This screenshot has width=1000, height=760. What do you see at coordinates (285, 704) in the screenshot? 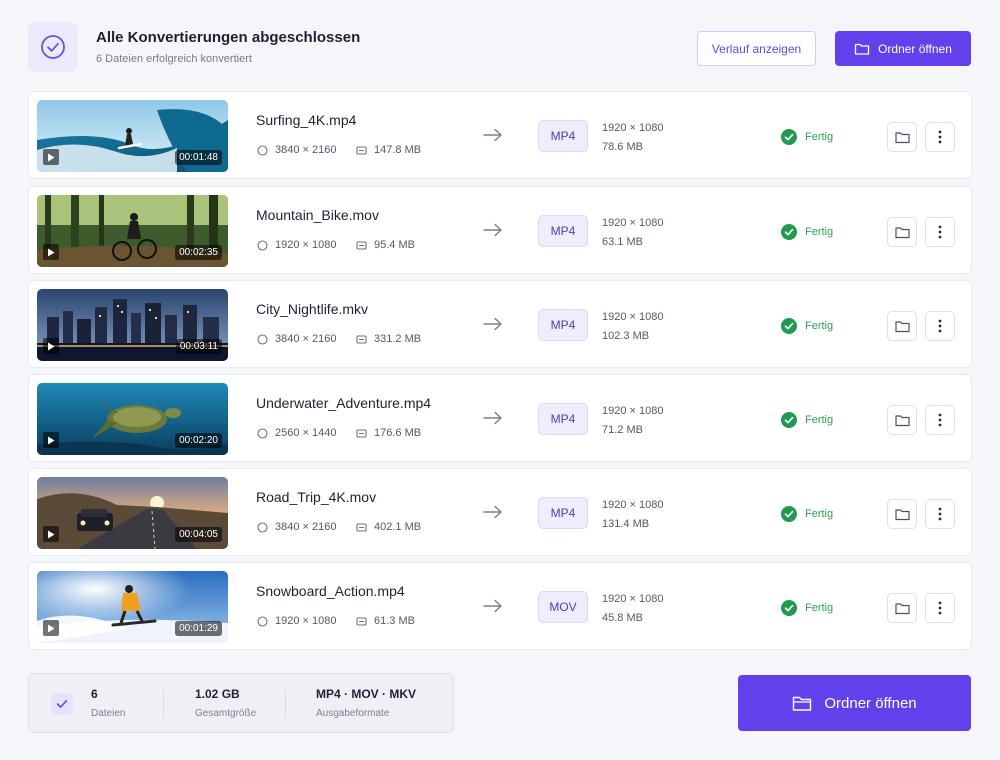
I see `divider` at bounding box center [285, 704].